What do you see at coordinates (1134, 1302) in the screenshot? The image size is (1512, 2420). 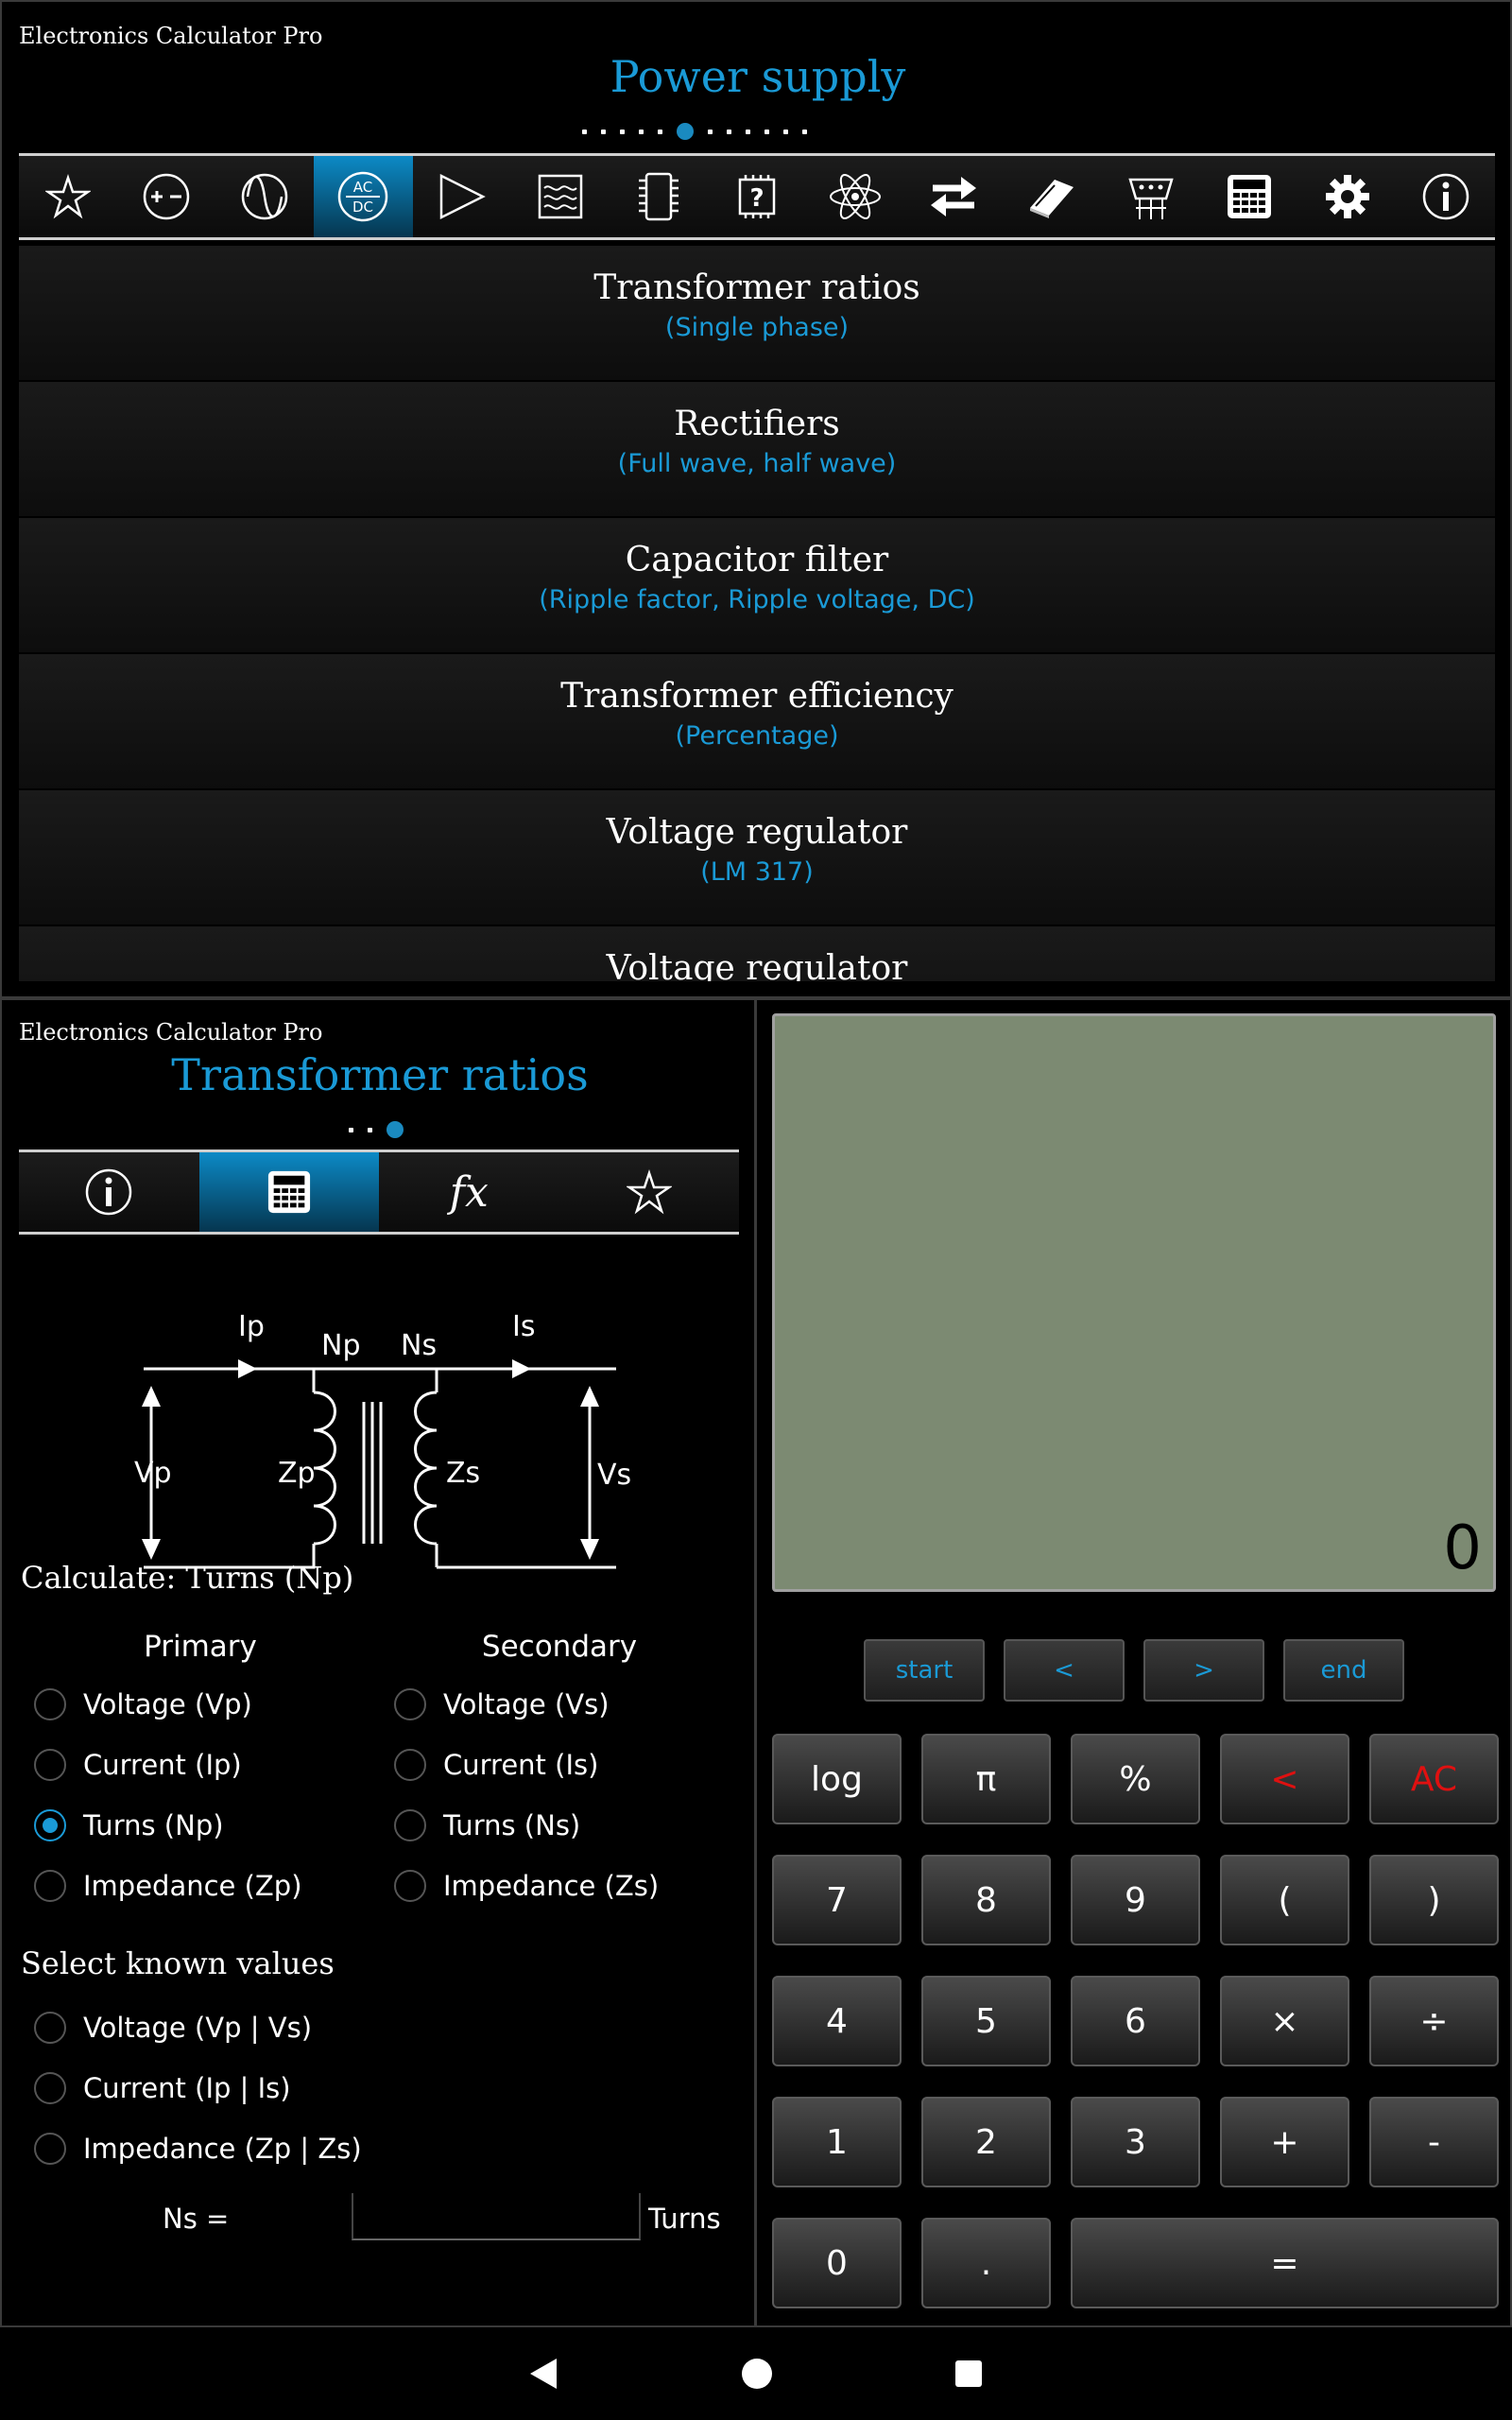 I see `calculator-display: 0` at bounding box center [1134, 1302].